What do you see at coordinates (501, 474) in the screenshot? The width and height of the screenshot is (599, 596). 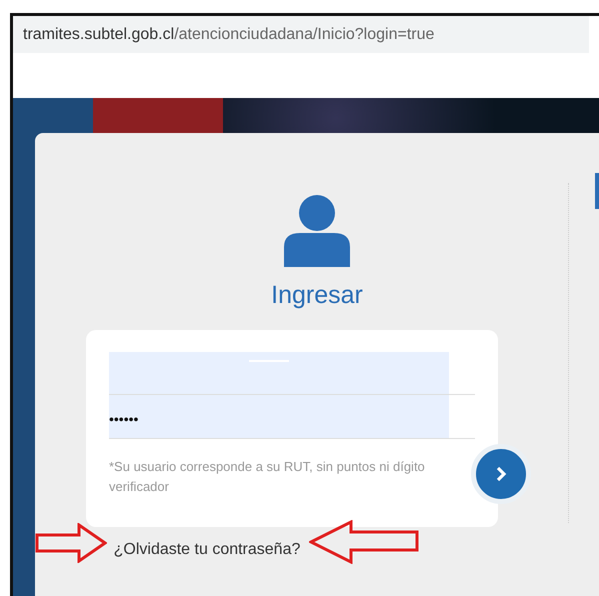 I see `chevron-right-icon` at bounding box center [501, 474].